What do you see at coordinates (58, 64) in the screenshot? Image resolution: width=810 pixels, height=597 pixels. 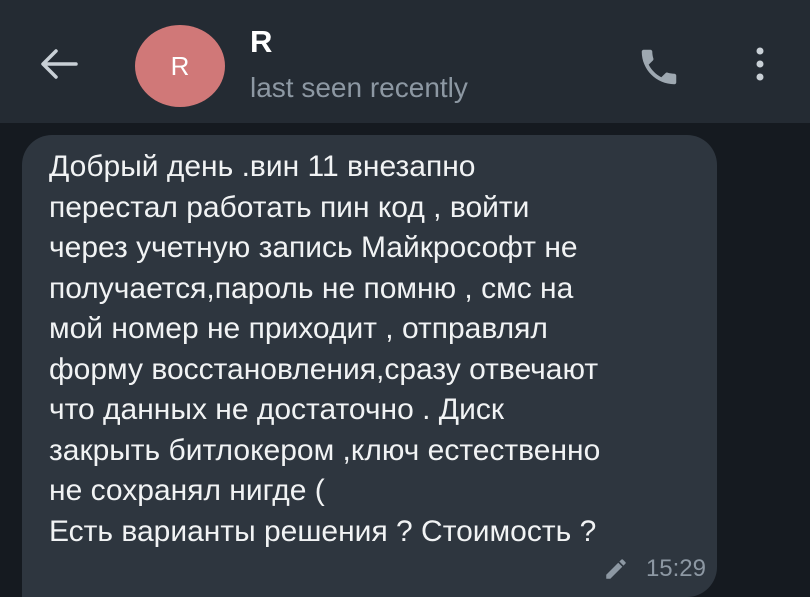 I see `arrow-left-icon` at bounding box center [58, 64].